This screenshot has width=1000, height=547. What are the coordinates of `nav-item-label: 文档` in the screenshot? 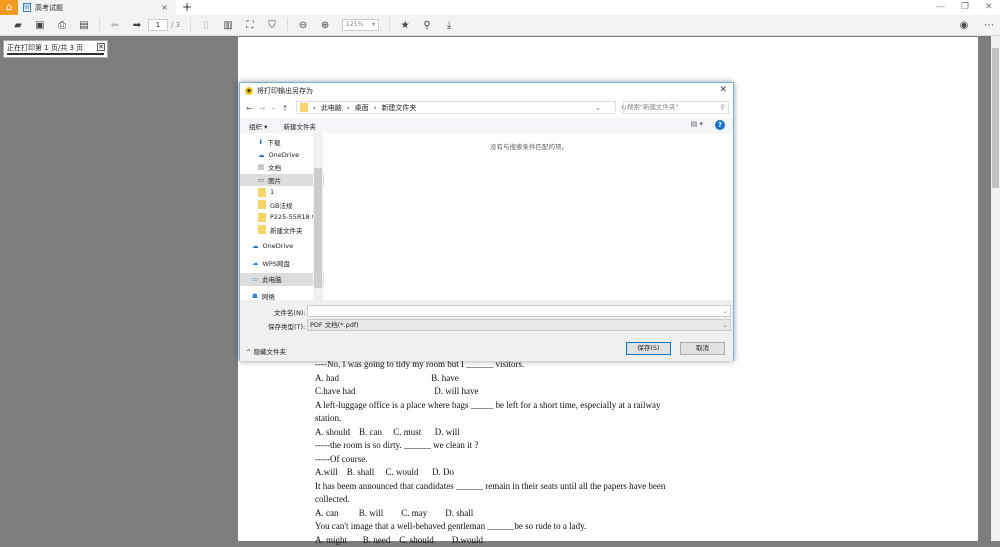 It's located at (274, 167).